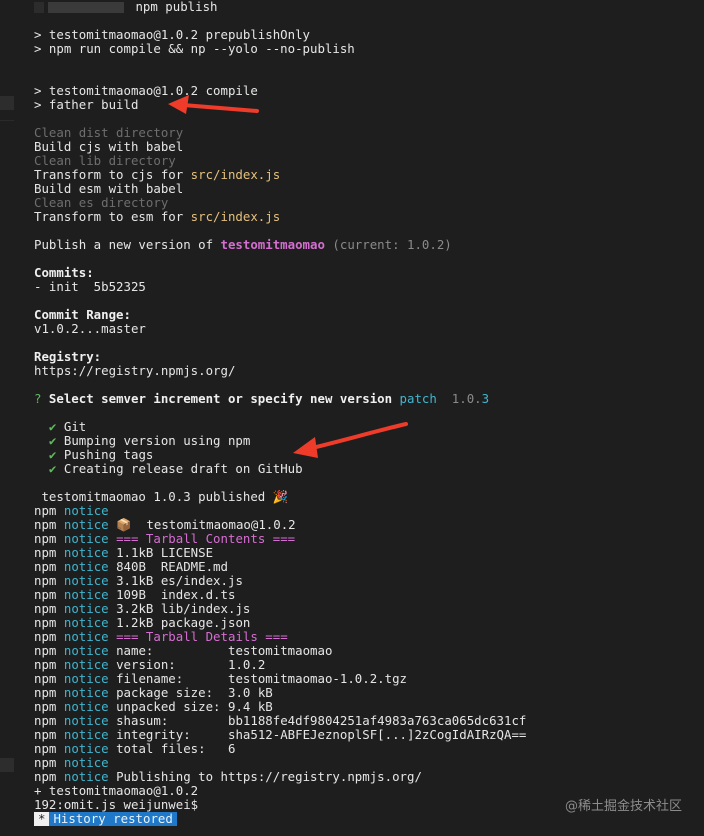 Image resolution: width=704 pixels, height=836 pixels. Describe the element at coordinates (198, 636) in the screenshot. I see `notice-text: === Tarball Details ===` at that location.